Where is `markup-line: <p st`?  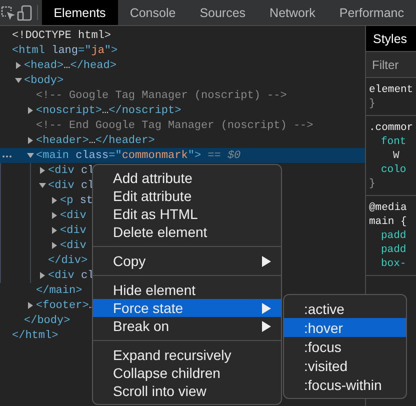
markup-line: <p st is located at coordinates (77, 200).